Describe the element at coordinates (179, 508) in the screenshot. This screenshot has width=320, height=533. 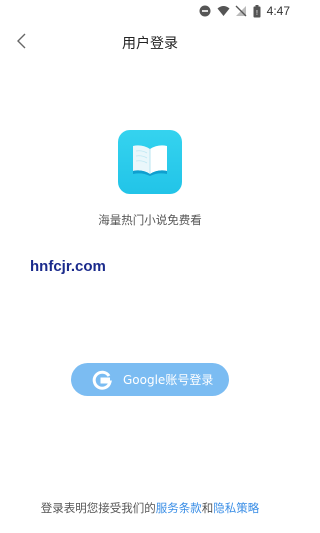
I see `terms-of-service-link: 服务条款` at that location.